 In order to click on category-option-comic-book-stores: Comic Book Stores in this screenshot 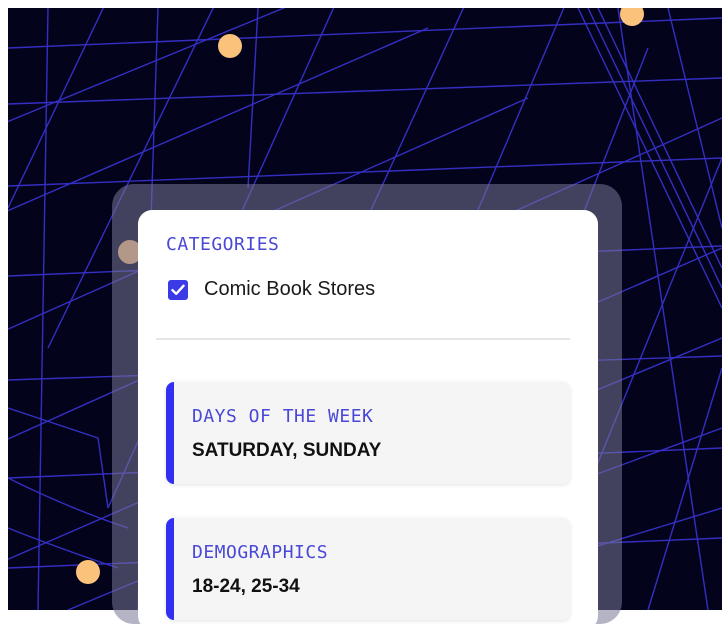, I will do `click(271, 289)`.